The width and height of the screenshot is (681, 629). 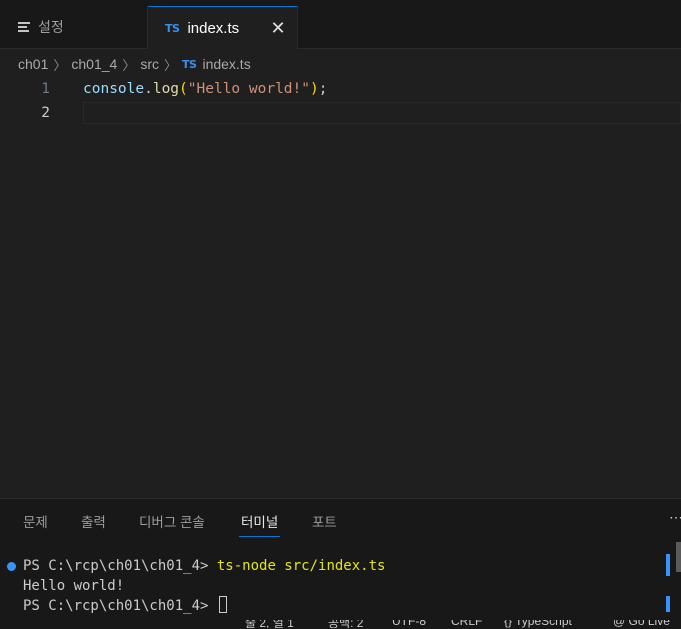 What do you see at coordinates (11, 566) in the screenshot?
I see `command-status-dot-icon` at bounding box center [11, 566].